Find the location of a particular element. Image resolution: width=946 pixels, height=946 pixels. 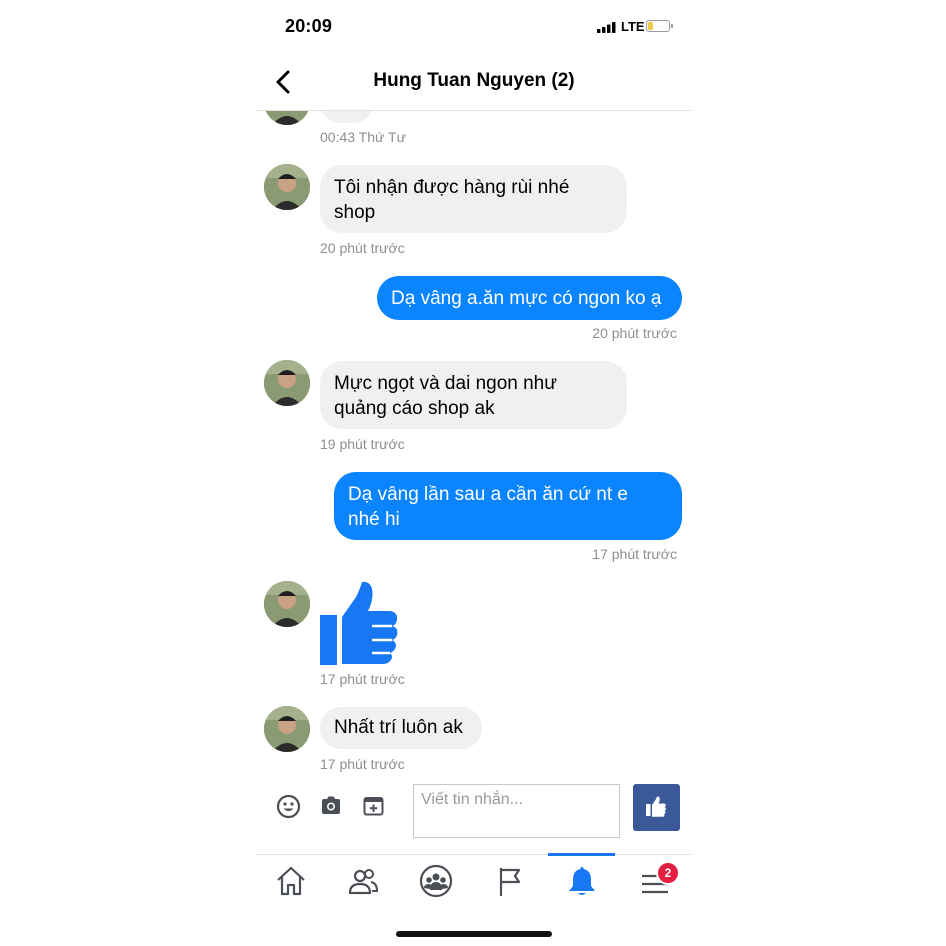

home-indicator is located at coordinates (474, 934).